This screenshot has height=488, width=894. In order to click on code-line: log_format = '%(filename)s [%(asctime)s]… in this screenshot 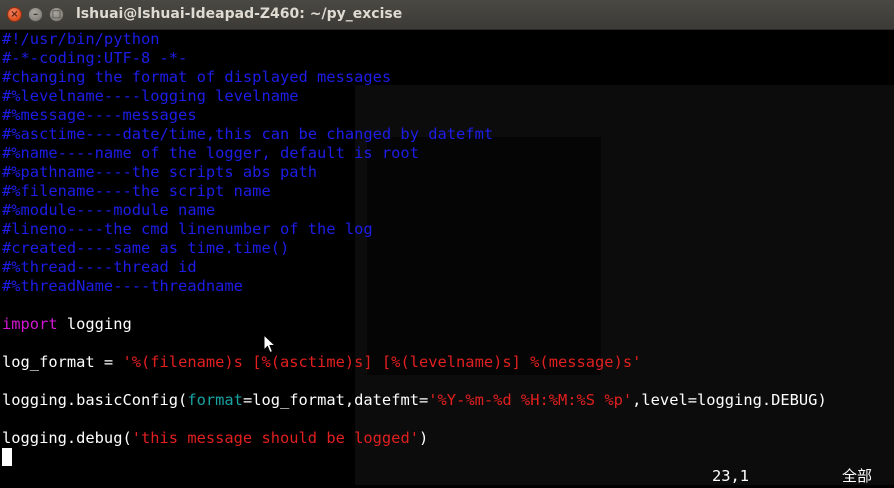, I will do `click(321, 362)`.